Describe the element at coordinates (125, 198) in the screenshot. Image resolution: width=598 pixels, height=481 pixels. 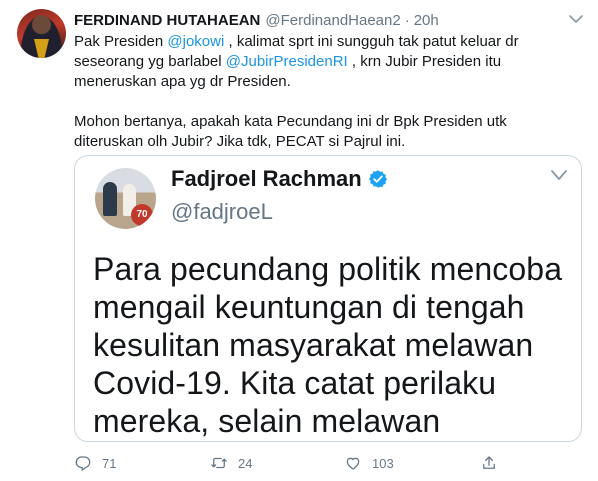
I see `quoted-author-avatar: 70` at that location.